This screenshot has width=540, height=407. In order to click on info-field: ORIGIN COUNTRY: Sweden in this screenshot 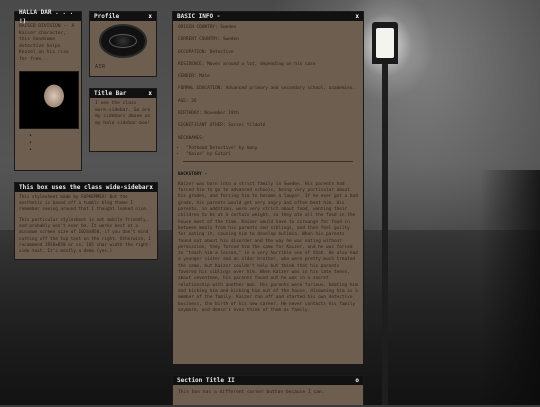, I will do `click(207, 27)`.